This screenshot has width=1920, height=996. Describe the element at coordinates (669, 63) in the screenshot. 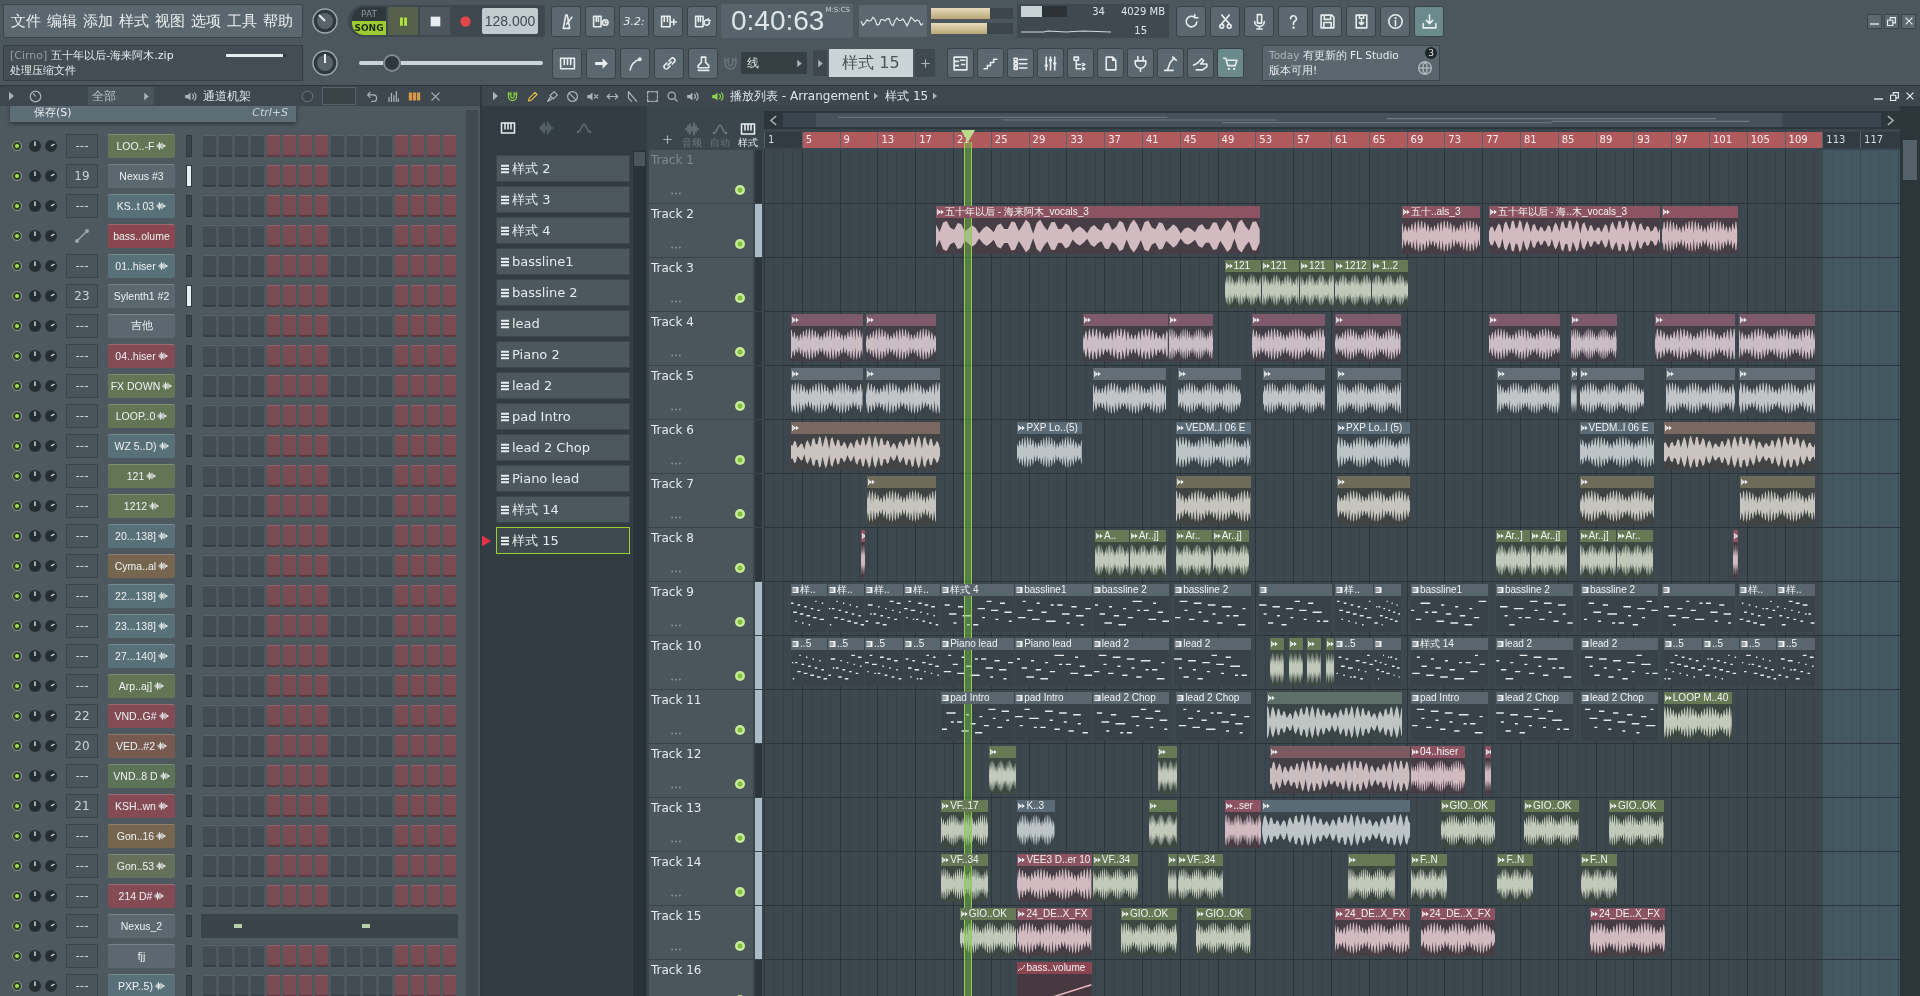

I see `link-button` at that location.